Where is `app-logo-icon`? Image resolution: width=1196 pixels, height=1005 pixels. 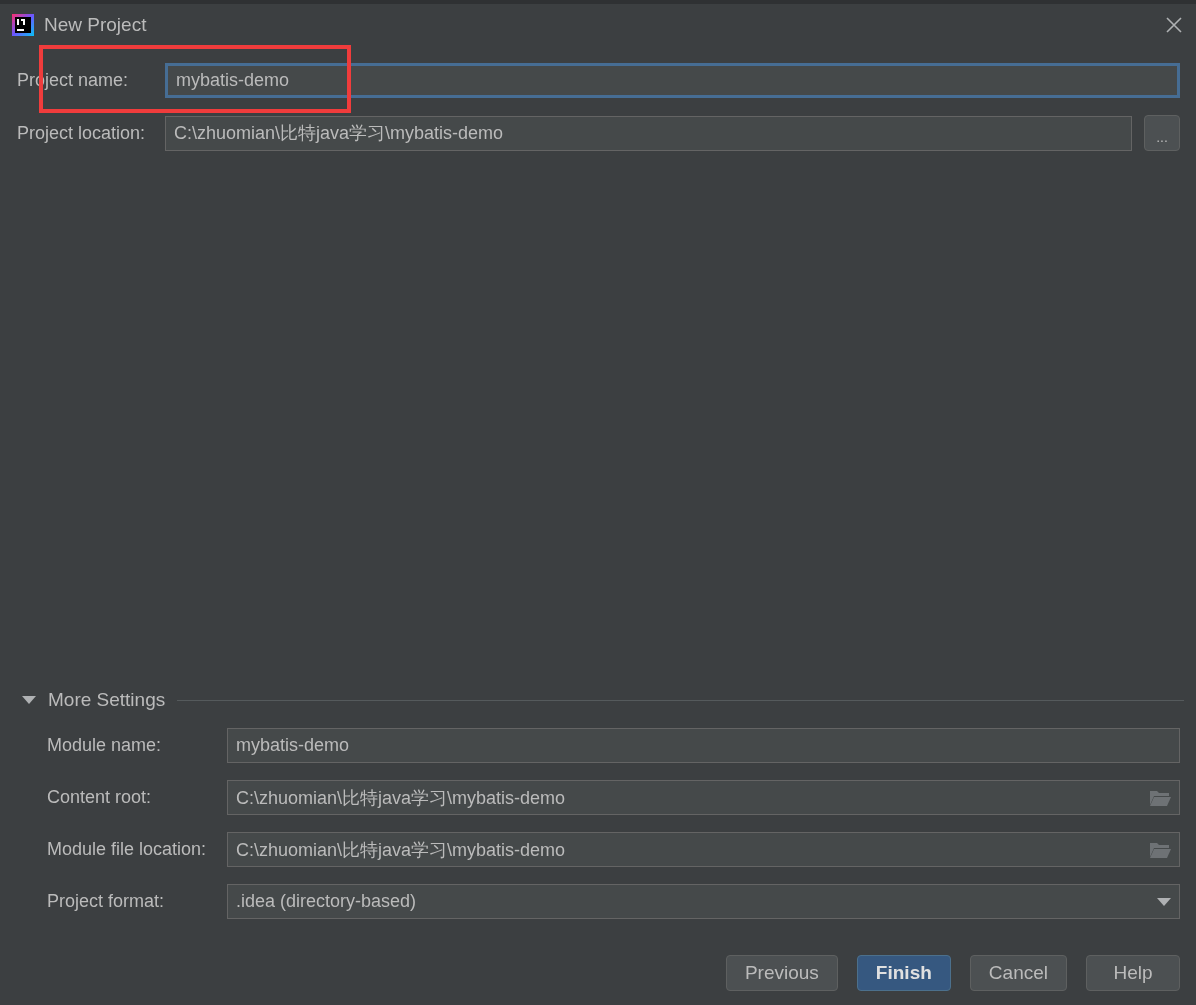
app-logo-icon is located at coordinates (23, 25).